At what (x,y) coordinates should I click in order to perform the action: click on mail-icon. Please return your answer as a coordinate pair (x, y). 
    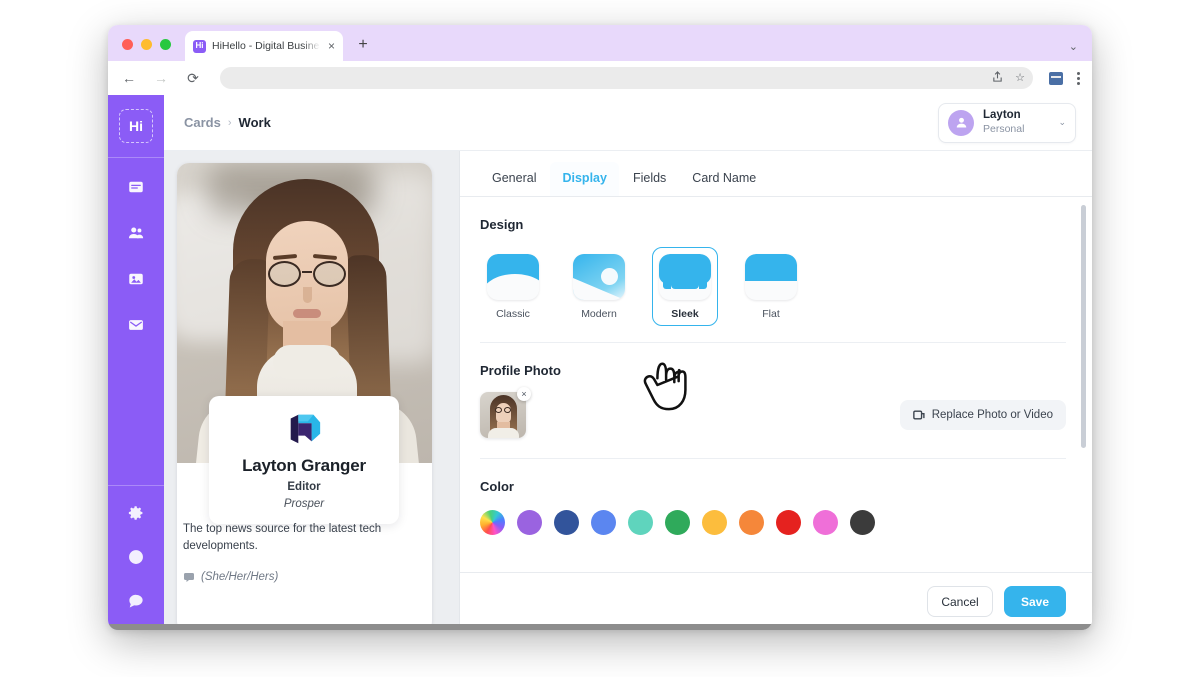
    Looking at the image, I should click on (136, 325).